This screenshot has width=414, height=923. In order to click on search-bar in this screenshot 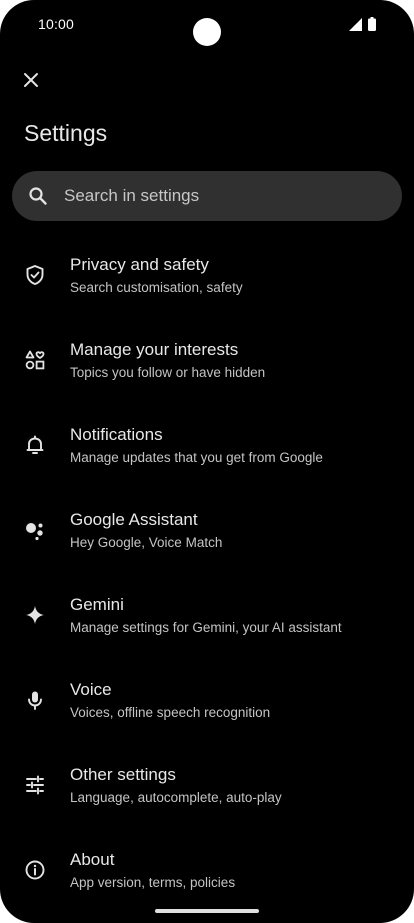, I will do `click(207, 196)`.